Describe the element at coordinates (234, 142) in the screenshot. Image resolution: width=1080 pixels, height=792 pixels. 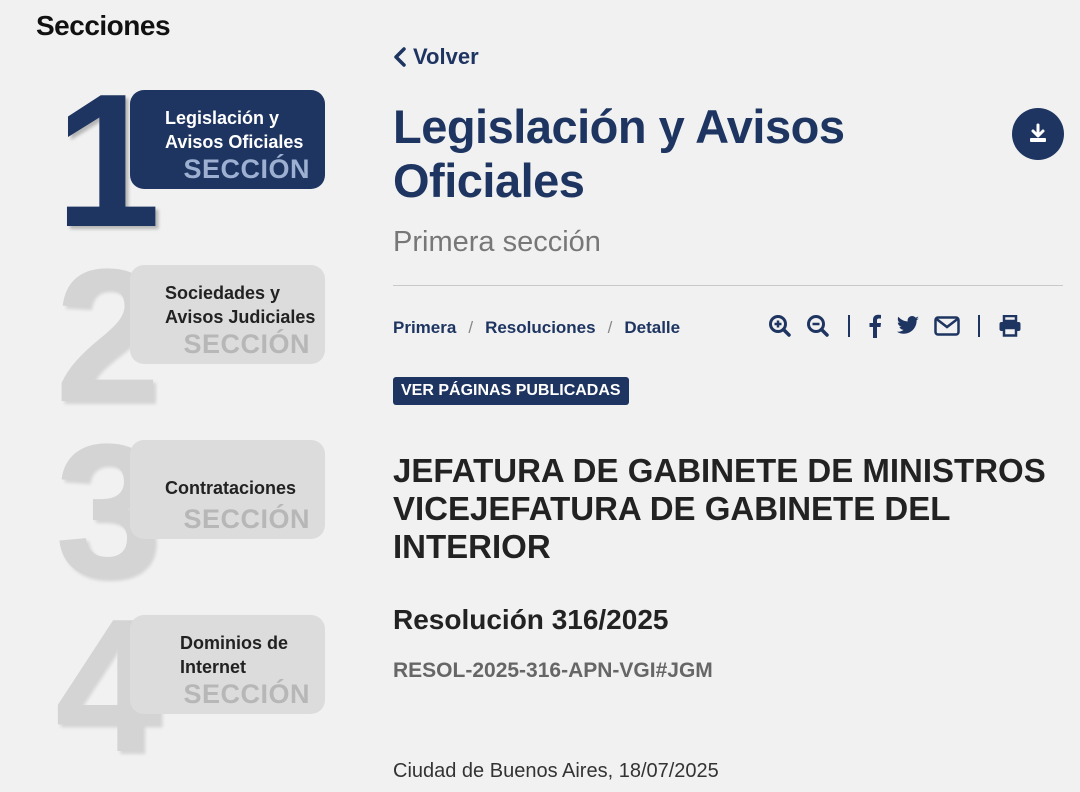
I see `section-label-line2: Avisos Oficiales` at that location.